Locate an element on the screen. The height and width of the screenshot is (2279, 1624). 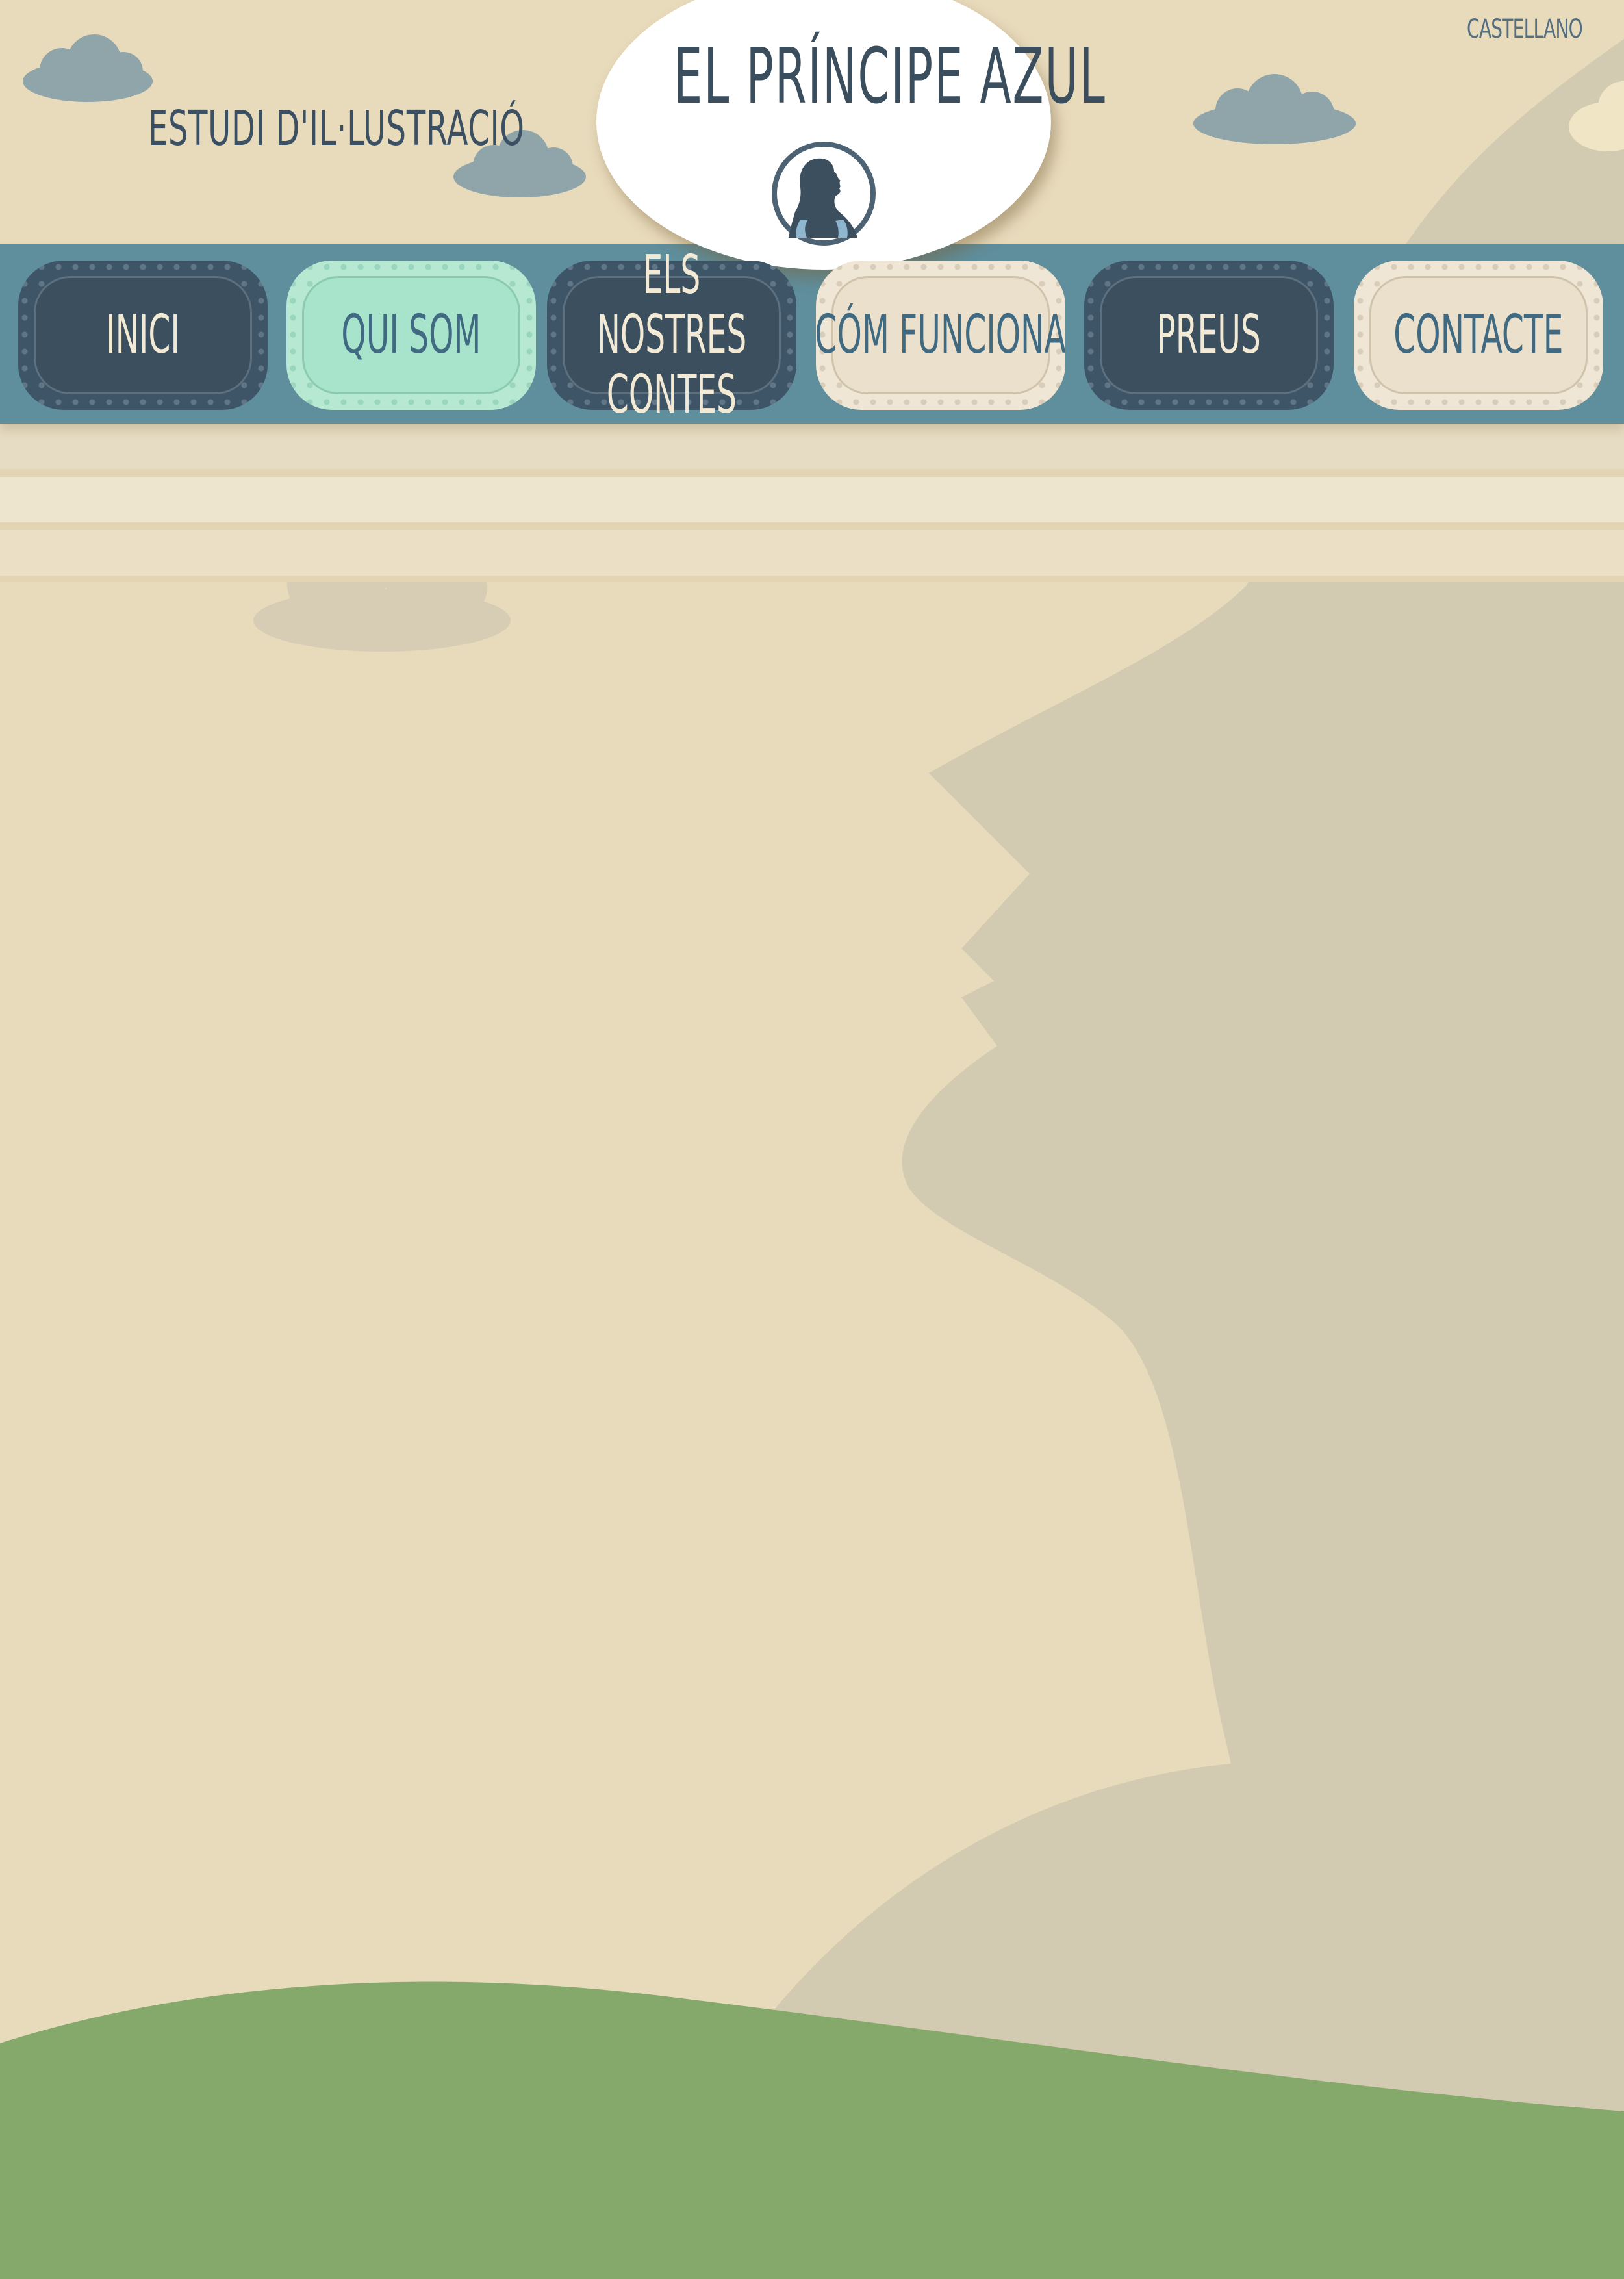
nav-qui-som-button: Qui som is located at coordinates (411, 335).